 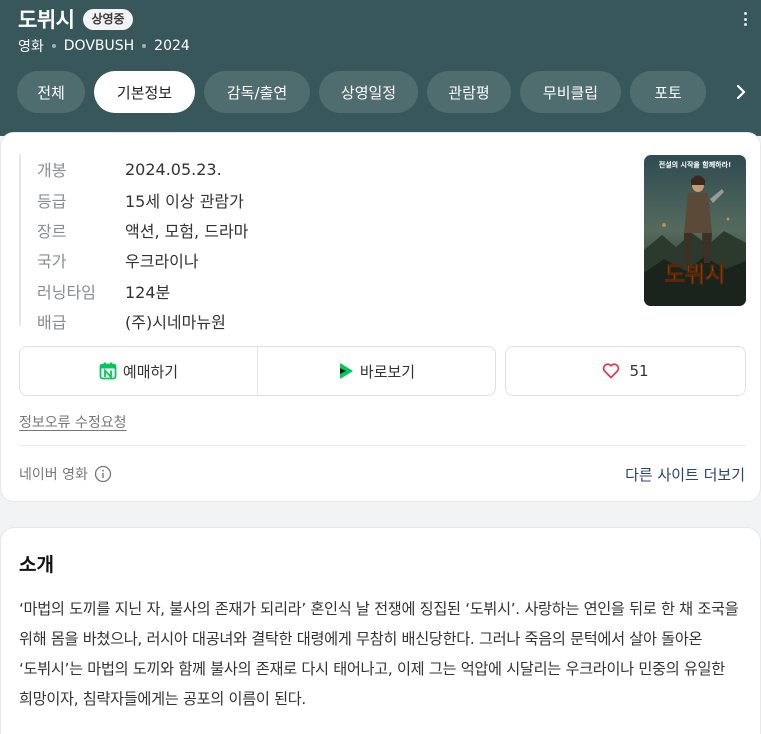 I want to click on tab-cast: 감독/출연, so click(x=257, y=92).